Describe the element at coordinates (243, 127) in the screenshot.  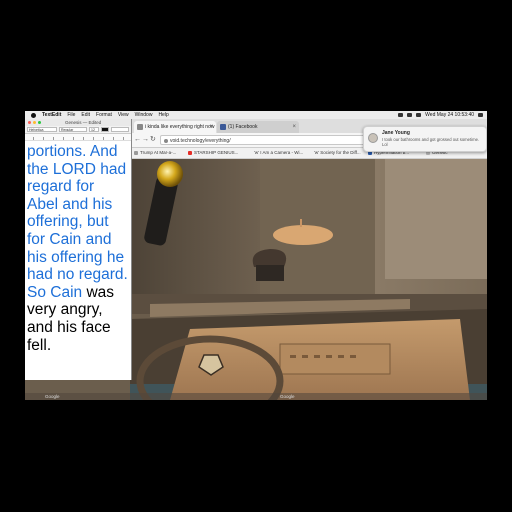
I see `tab-label: (1) Facebook` at that location.